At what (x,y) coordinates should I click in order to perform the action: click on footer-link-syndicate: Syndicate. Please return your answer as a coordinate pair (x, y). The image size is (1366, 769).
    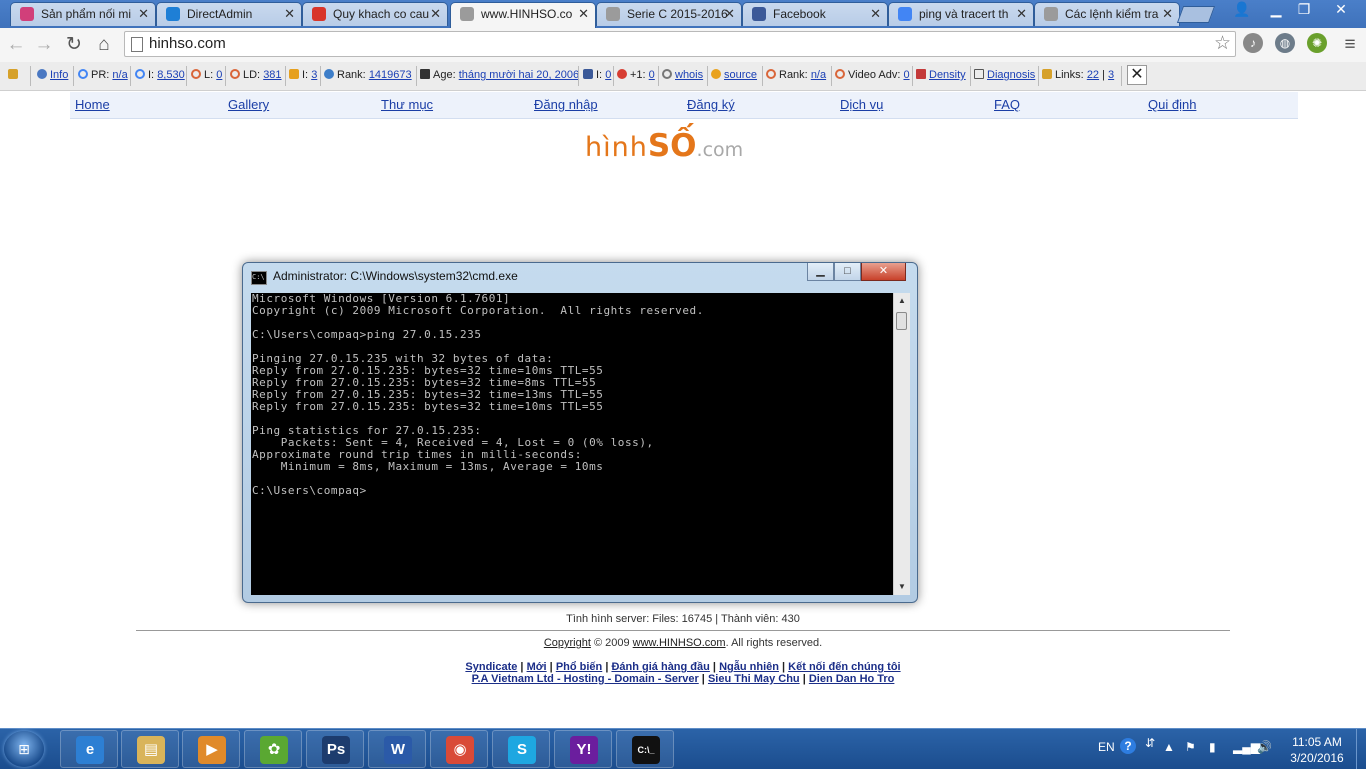
    Looking at the image, I should click on (491, 667).